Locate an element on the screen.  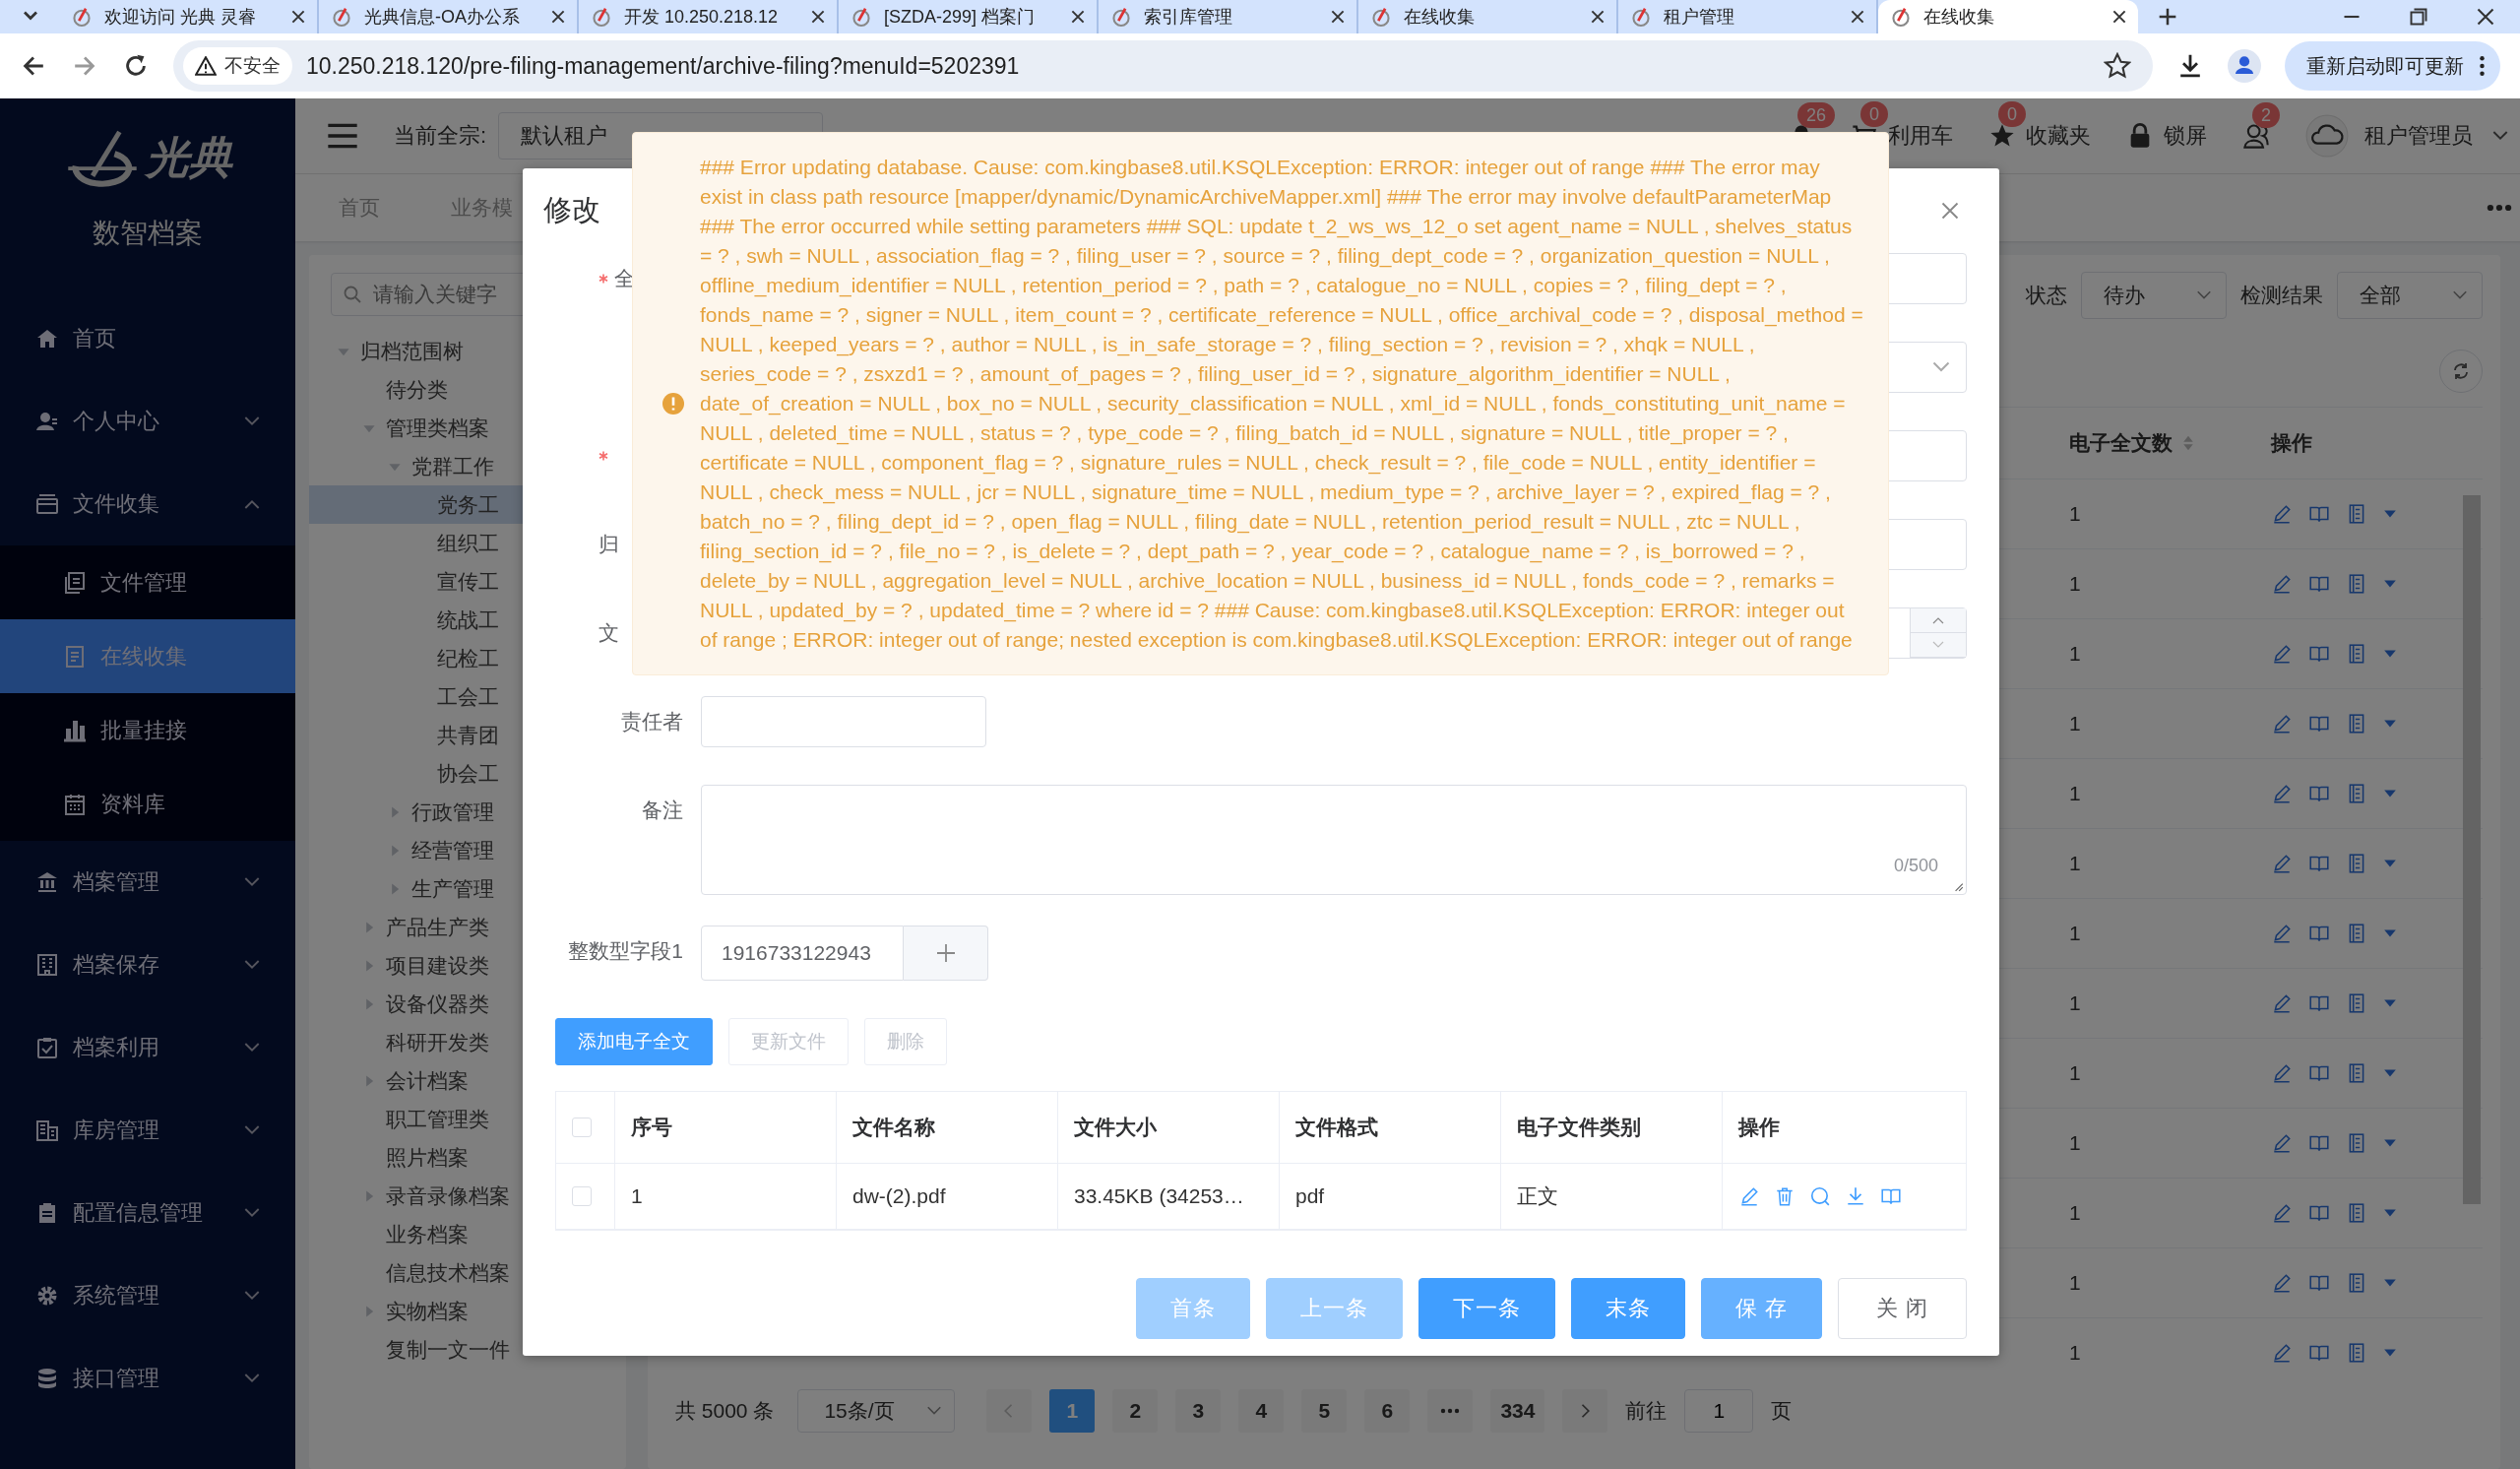
column-header: 文件格式 is located at coordinates (1390, 1127).